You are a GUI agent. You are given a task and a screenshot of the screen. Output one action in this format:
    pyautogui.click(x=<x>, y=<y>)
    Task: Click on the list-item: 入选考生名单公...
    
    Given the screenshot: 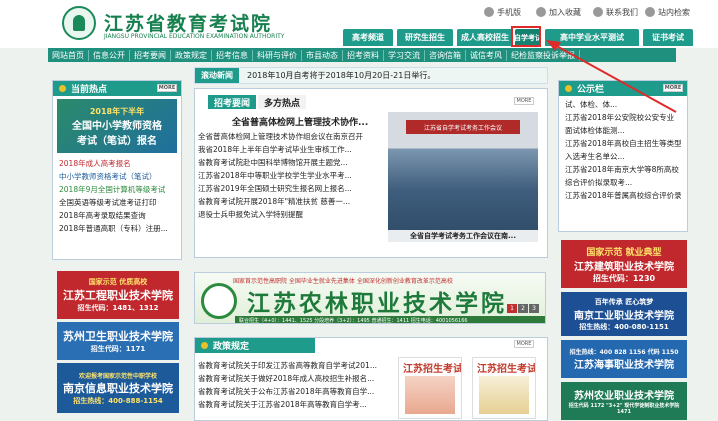 What is the action you would take?
    pyautogui.click(x=623, y=156)
    